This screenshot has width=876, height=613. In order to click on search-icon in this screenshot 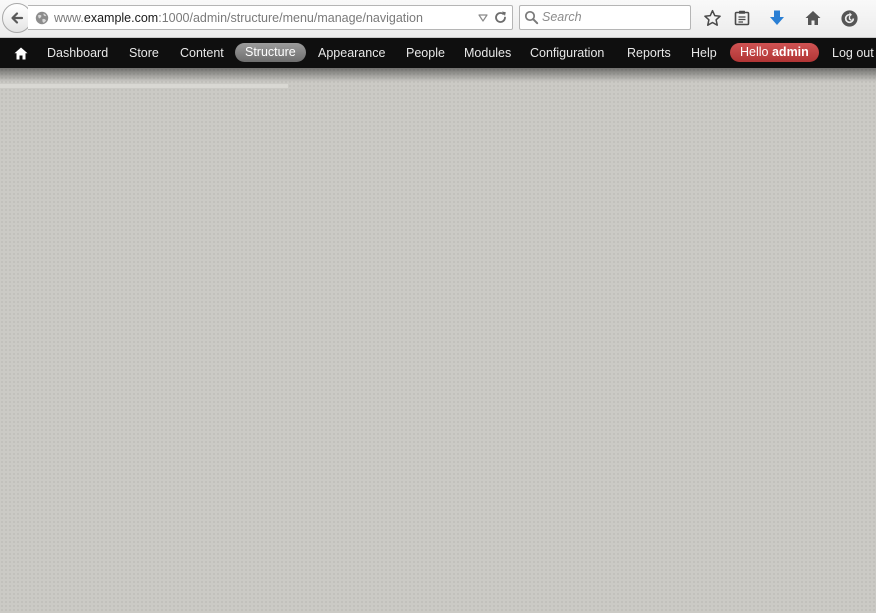, I will do `click(531, 17)`.